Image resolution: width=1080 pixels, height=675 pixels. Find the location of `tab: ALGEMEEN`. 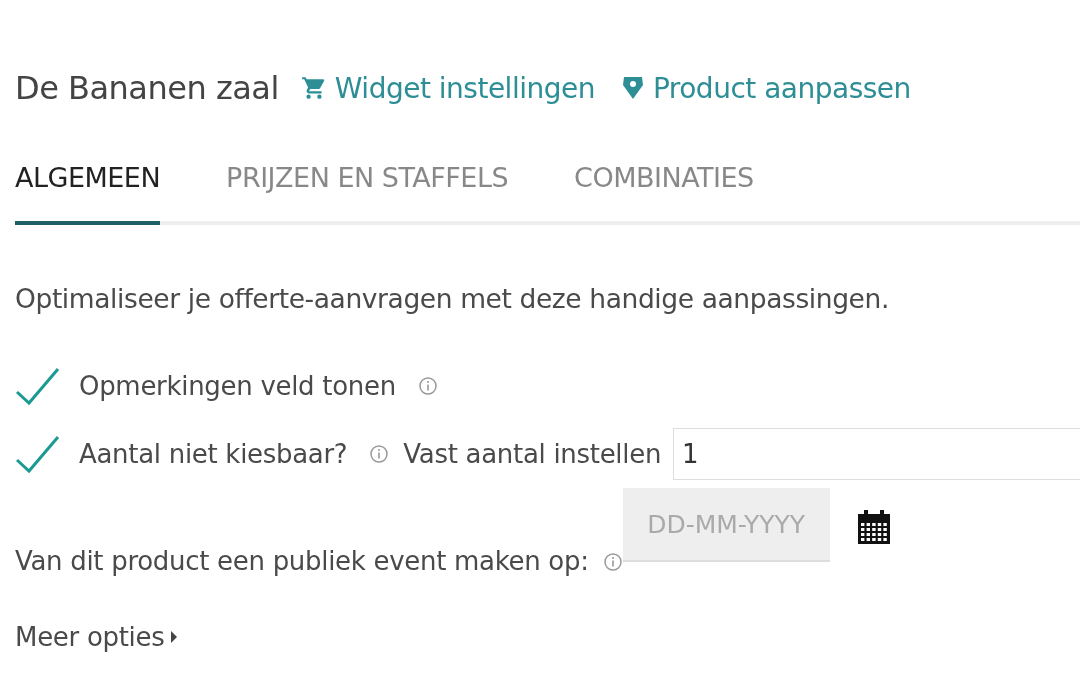

tab: ALGEMEEN is located at coordinates (88, 193).